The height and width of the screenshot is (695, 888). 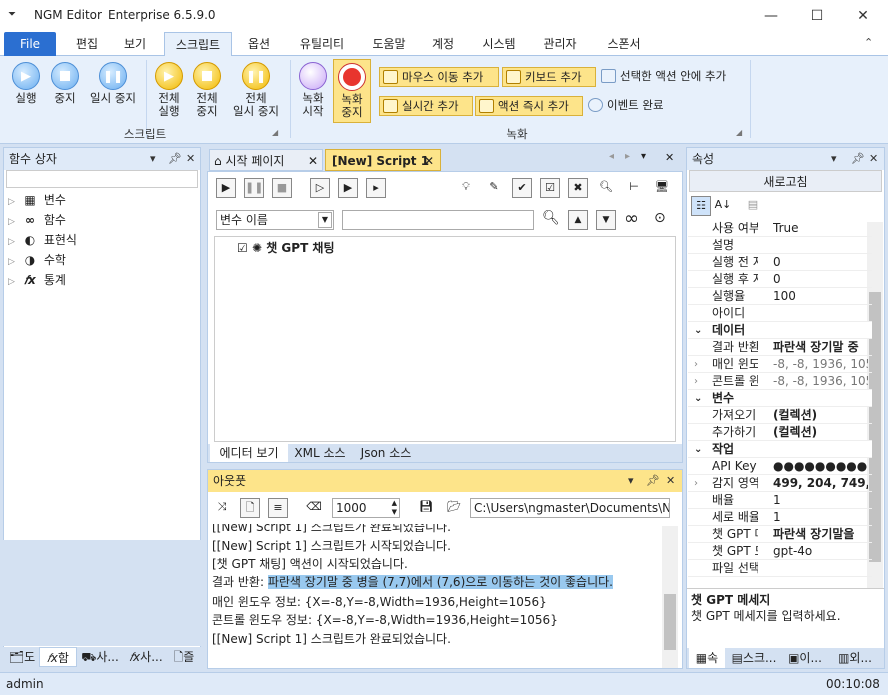 What do you see at coordinates (631, 106) in the screenshot?
I see `event-done-button: 이벤트 완료` at bounding box center [631, 106].